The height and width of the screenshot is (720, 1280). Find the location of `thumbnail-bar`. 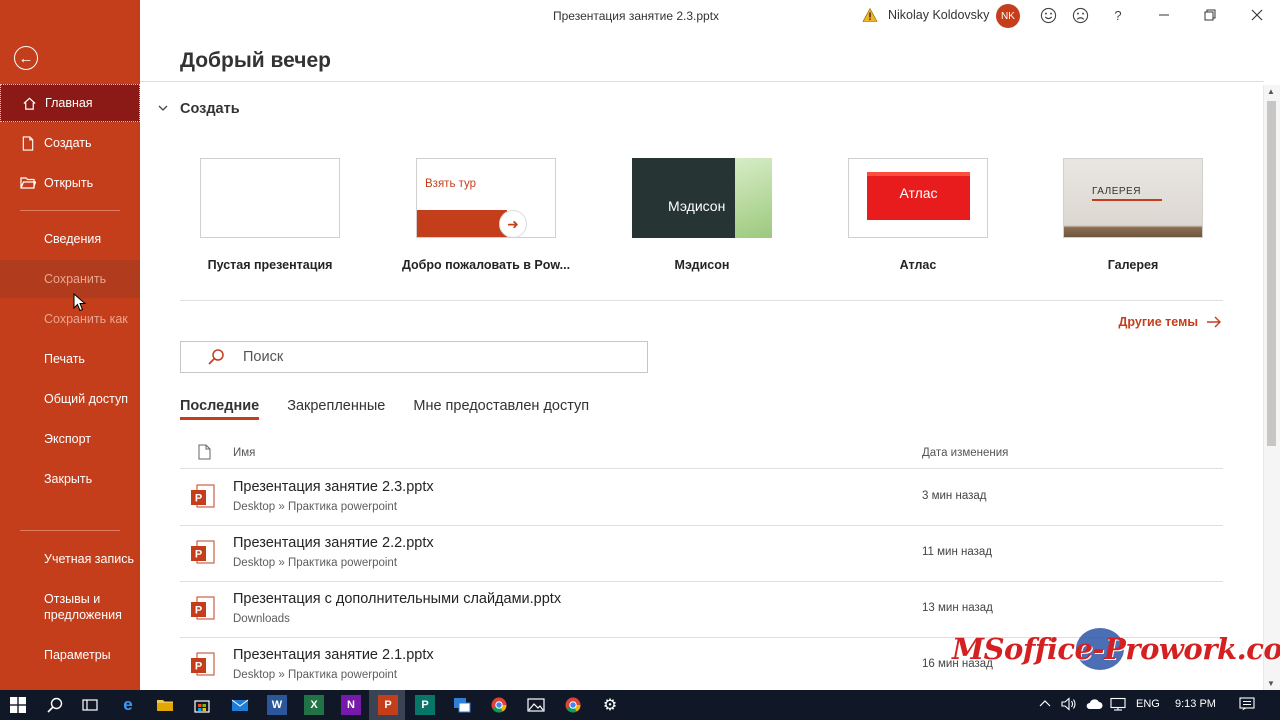

thumbnail-bar is located at coordinates (462, 223).